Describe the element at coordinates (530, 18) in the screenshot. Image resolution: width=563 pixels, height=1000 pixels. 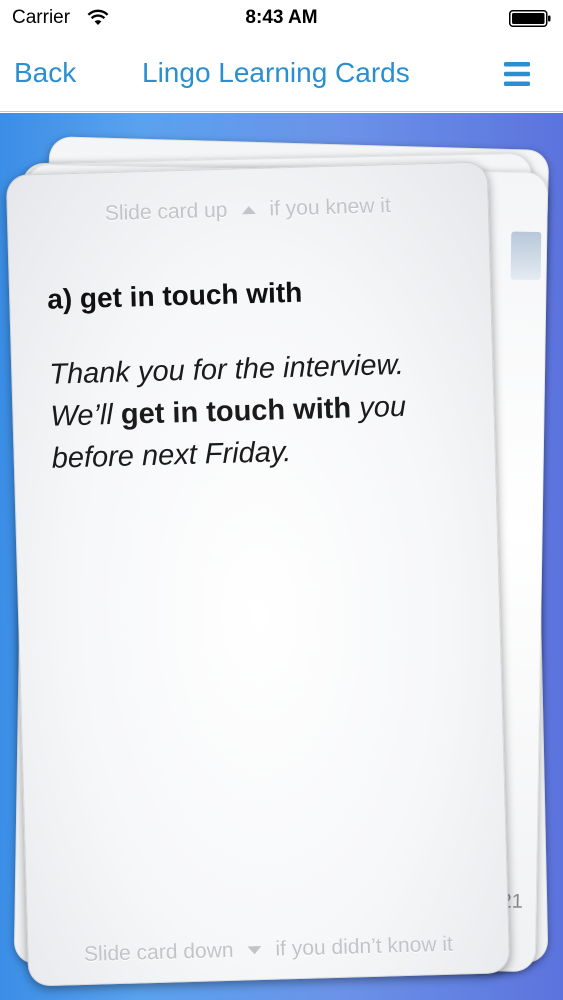
I see `battery-icon` at that location.